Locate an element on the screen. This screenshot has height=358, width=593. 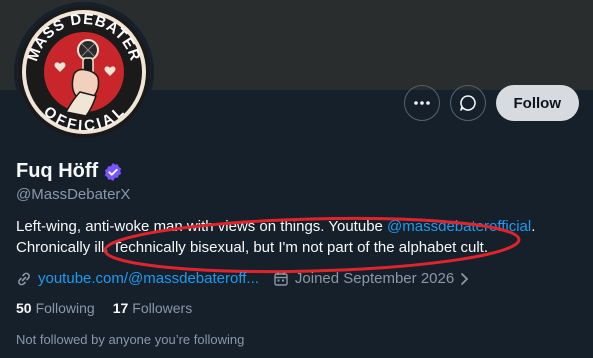
more-button is located at coordinates (421, 103).